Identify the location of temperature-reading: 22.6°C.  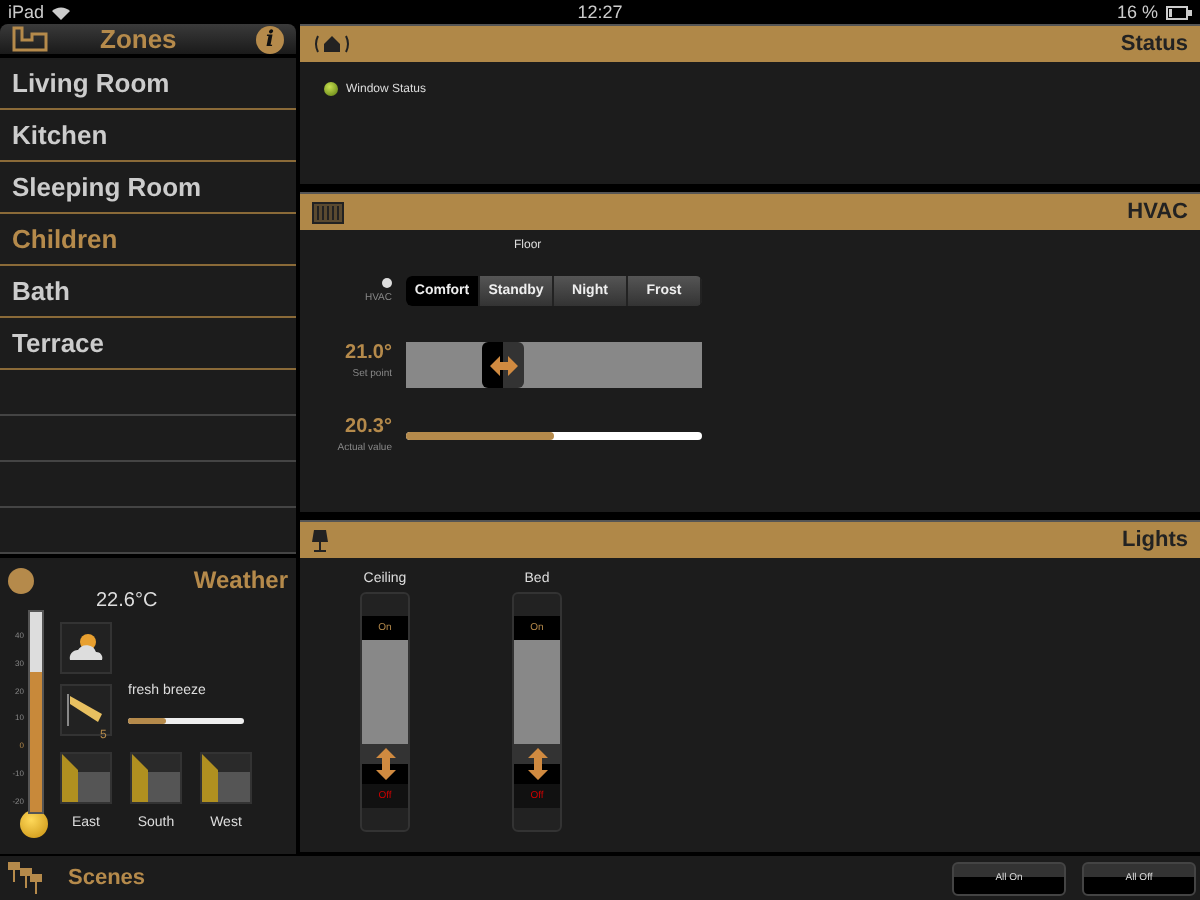
(127, 601).